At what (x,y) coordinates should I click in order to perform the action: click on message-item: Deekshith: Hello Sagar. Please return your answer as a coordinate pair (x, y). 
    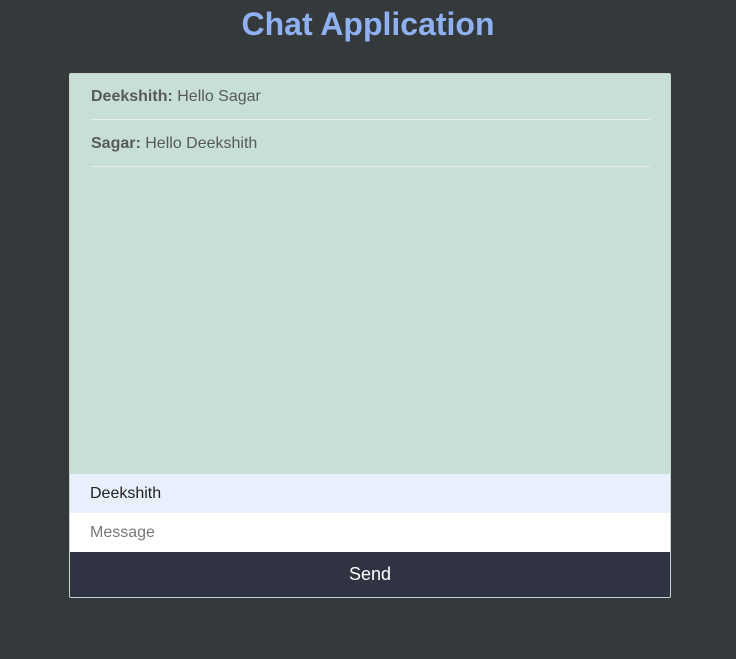
    Looking at the image, I should click on (370, 97).